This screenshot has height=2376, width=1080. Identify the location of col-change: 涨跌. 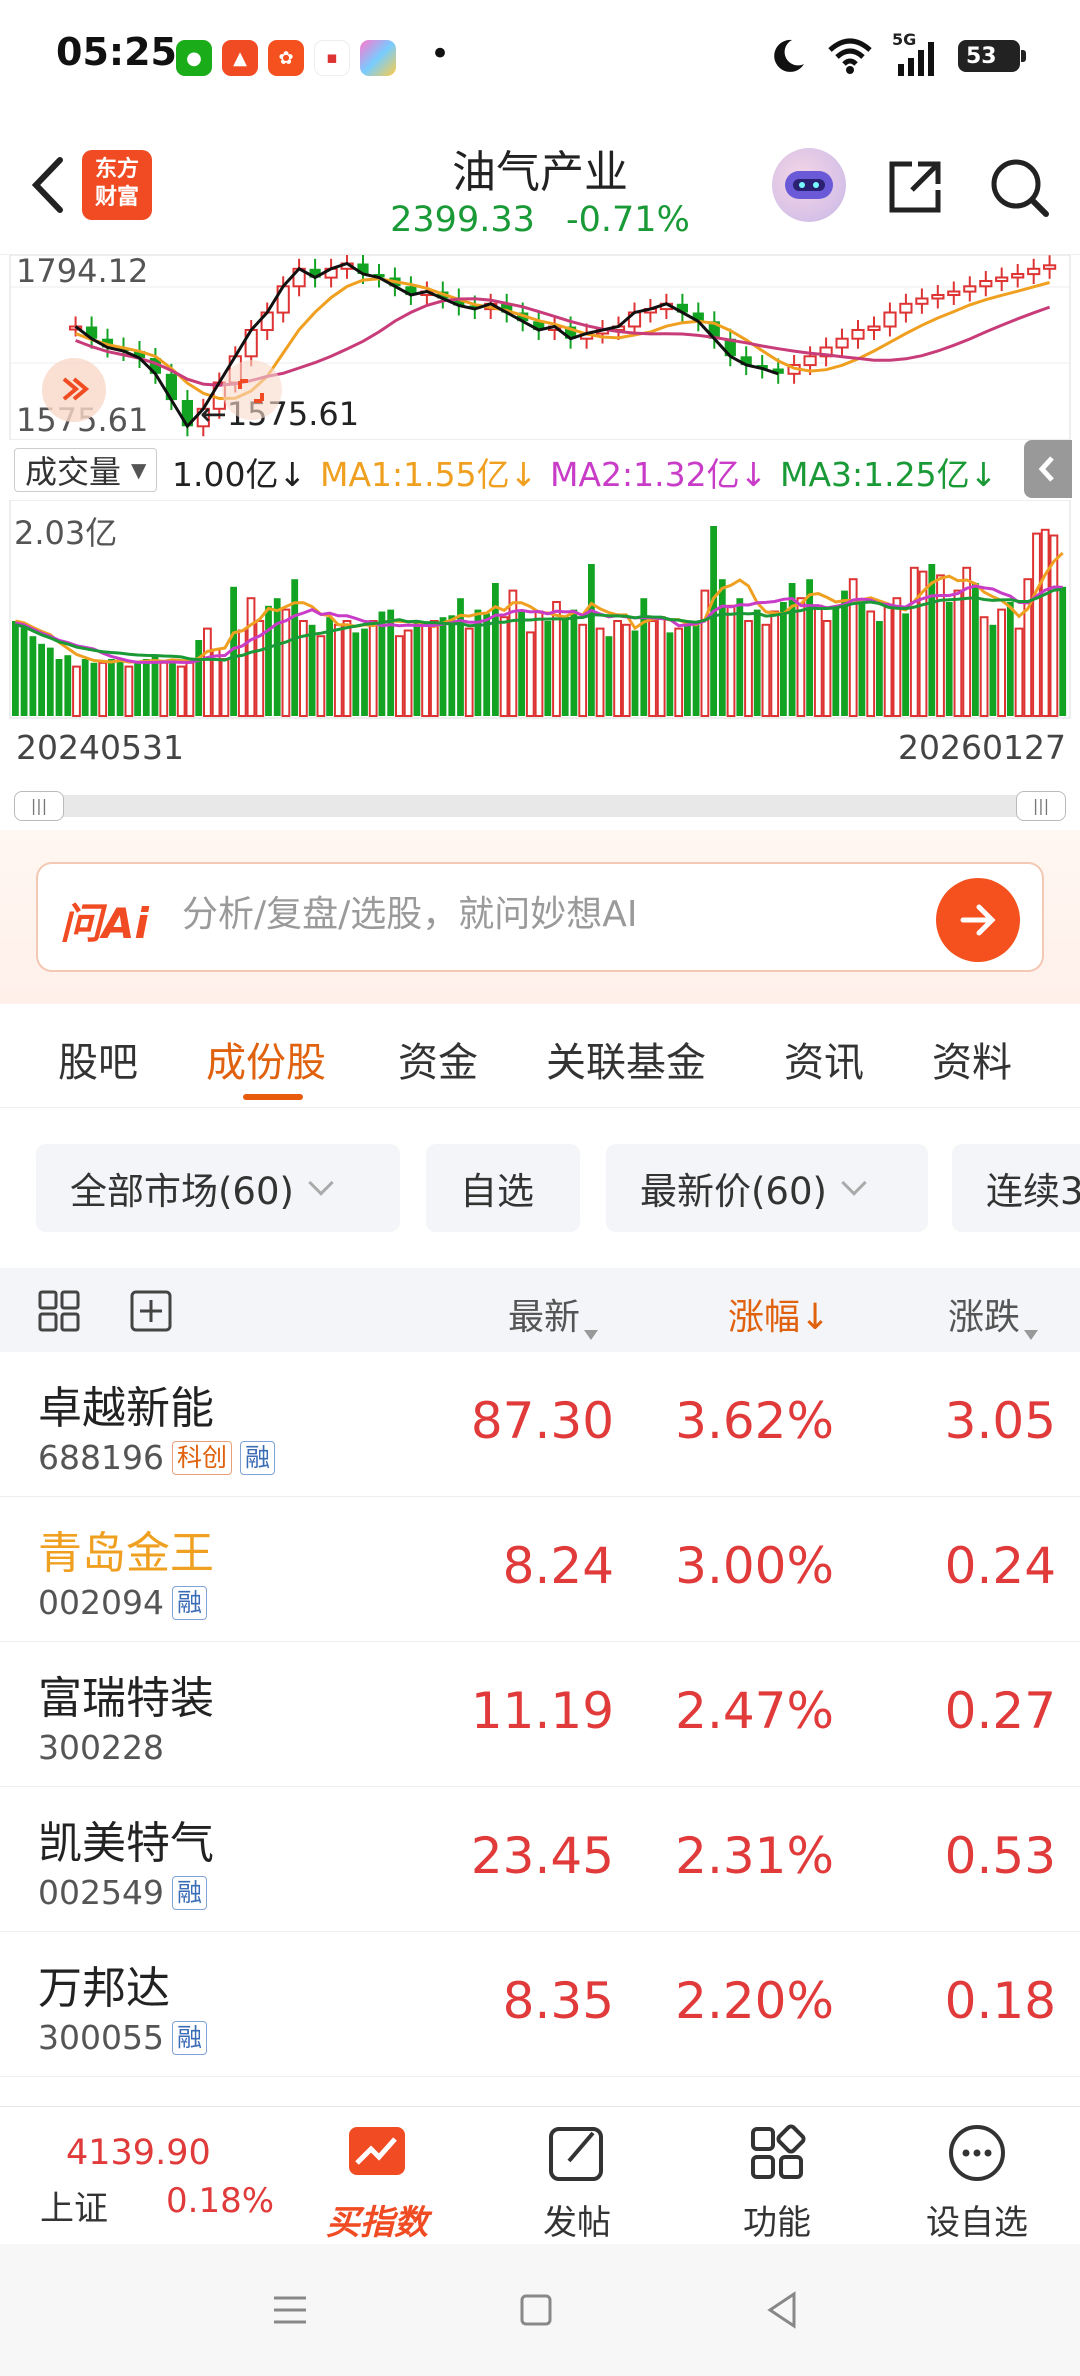
(993, 1314).